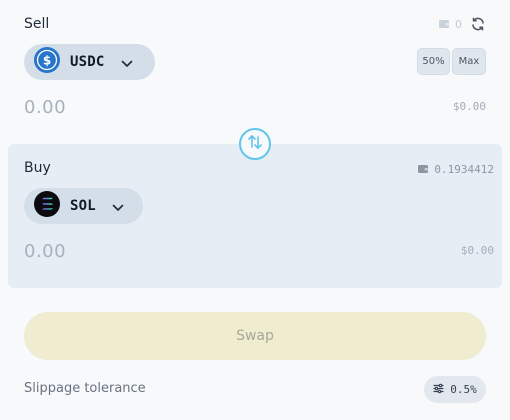 This screenshot has width=510, height=420. I want to click on buy-token-selector: SOL, so click(83, 206).